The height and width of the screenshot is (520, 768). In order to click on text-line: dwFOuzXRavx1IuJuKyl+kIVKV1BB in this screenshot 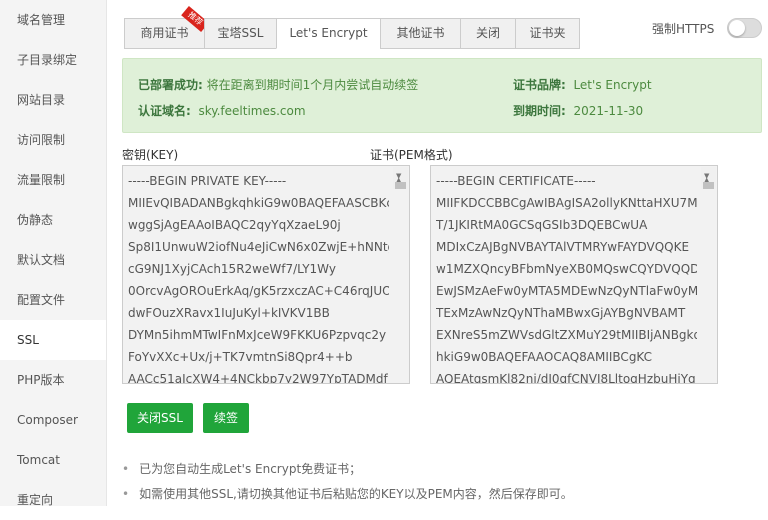, I will do `click(229, 313)`.